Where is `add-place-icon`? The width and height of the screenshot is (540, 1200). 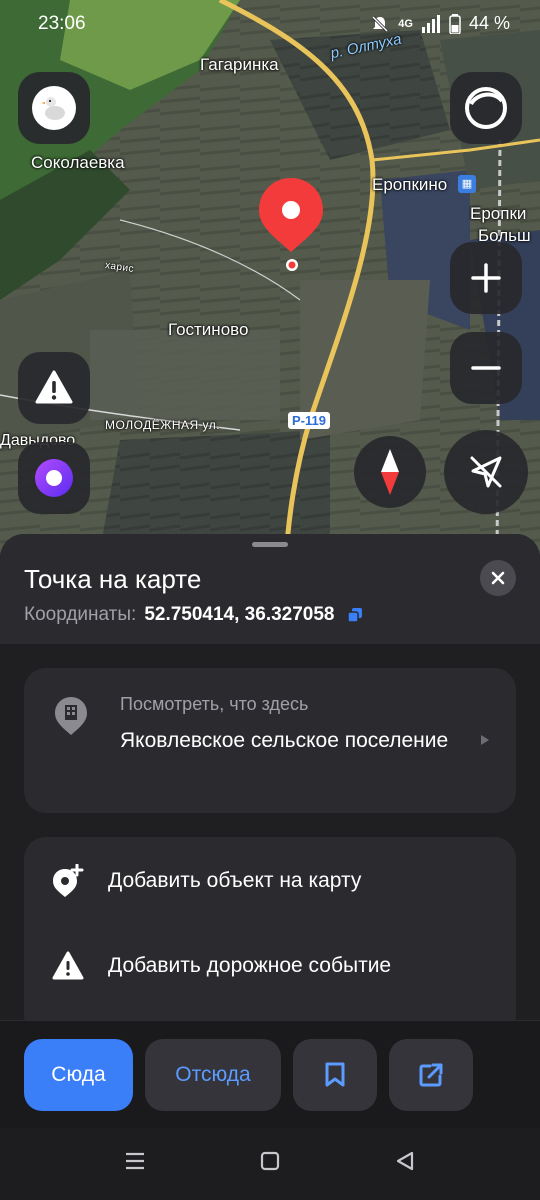
add-place-icon is located at coordinates (68, 880).